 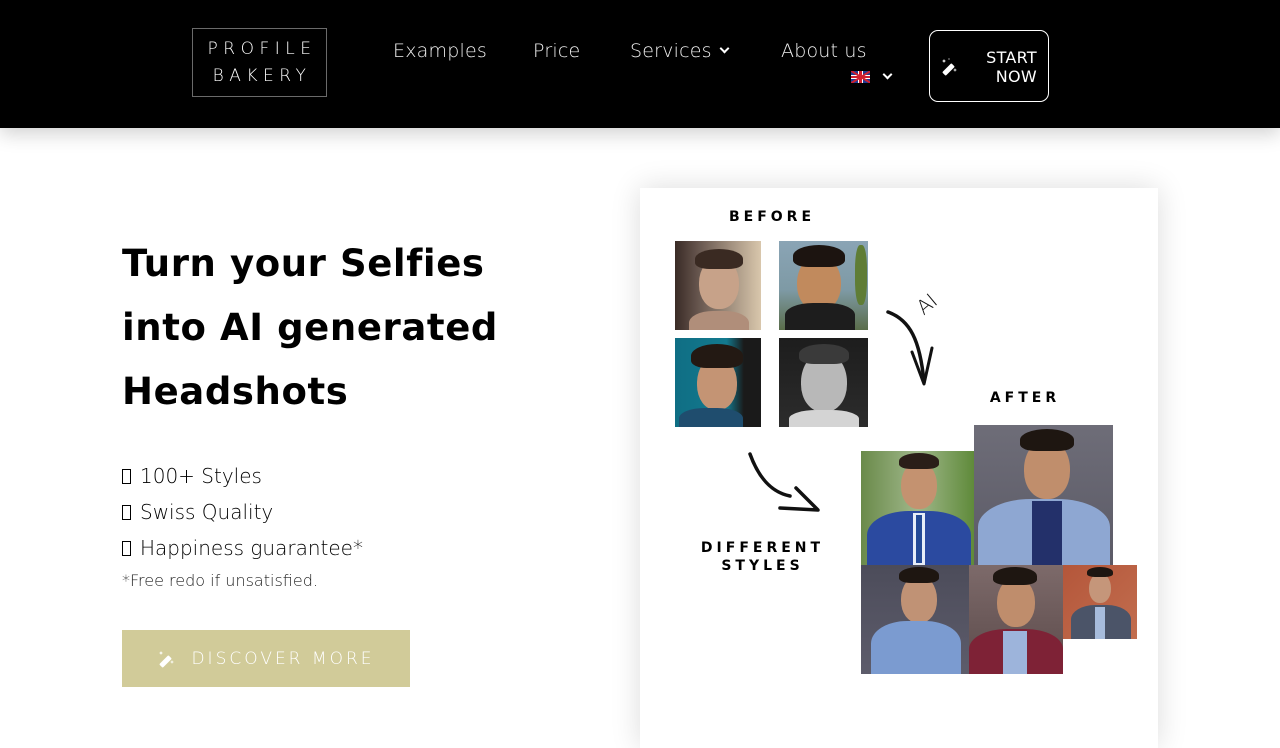 I want to click on nav-examples-label: Examples, so click(x=440, y=51).